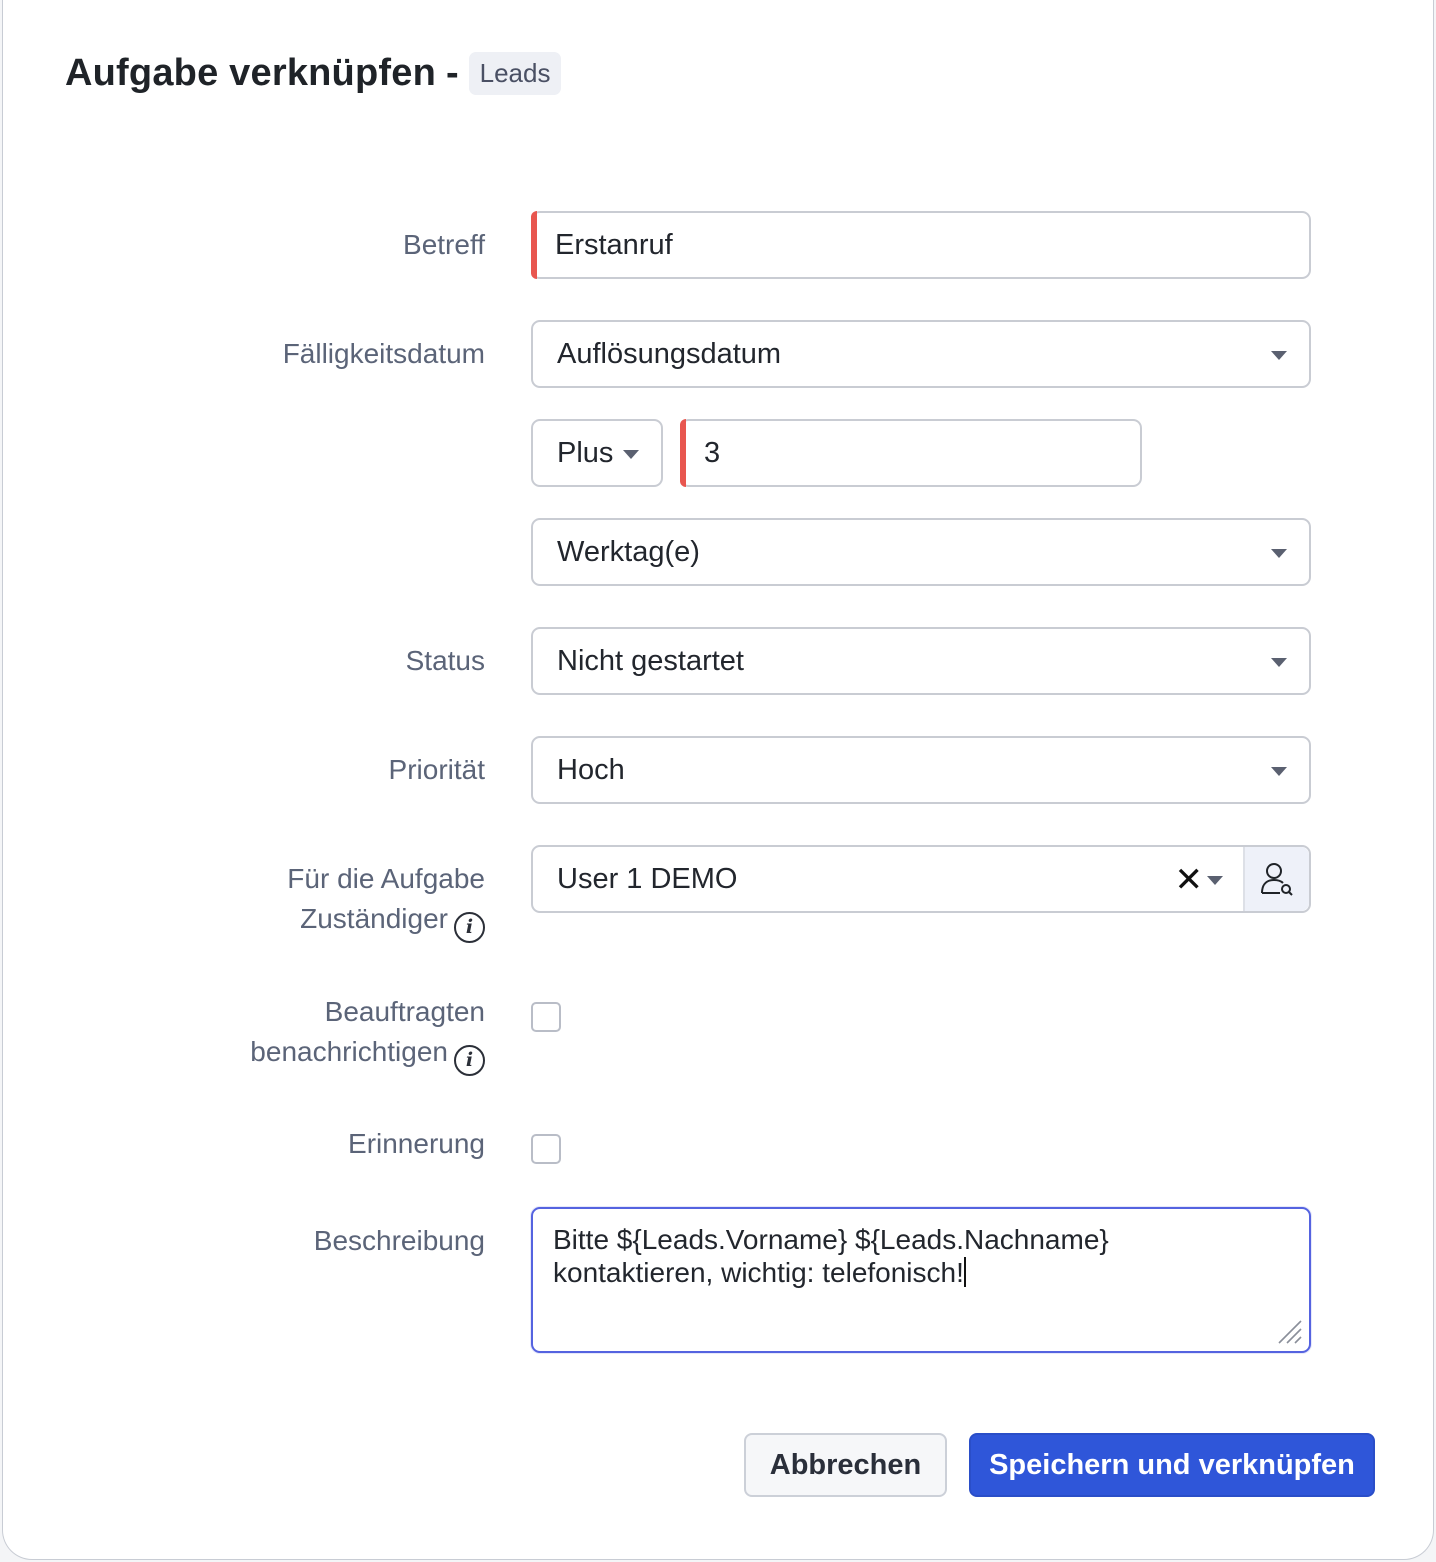 This screenshot has height=1562, width=1436. Describe the element at coordinates (628, 551) in the screenshot. I see `due-date-unit-value: Werktag(e)` at that location.